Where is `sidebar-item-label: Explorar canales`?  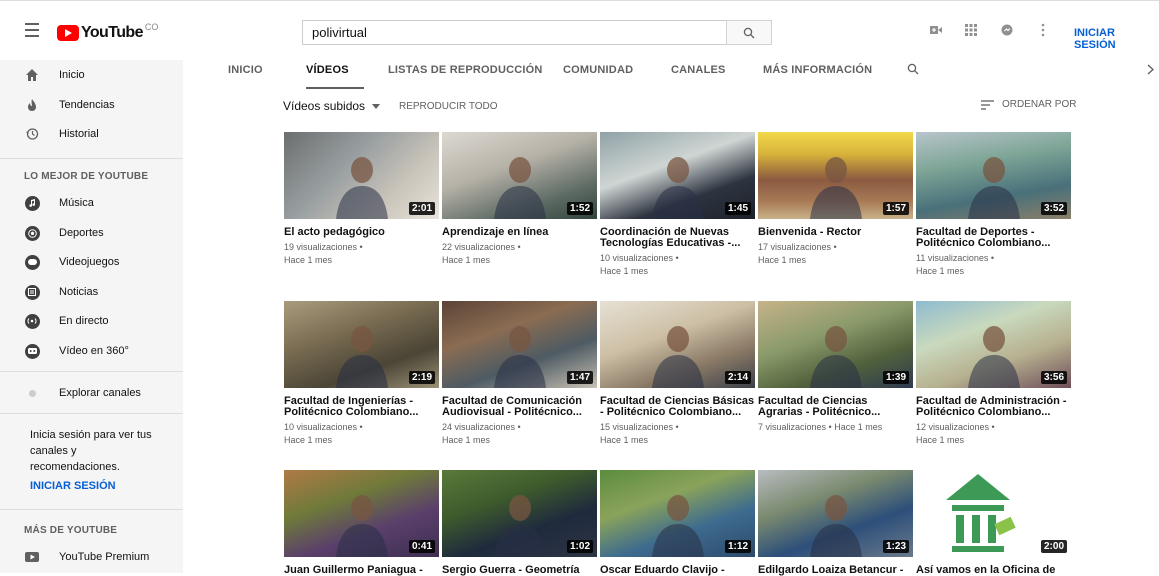
sidebar-item-label: Explorar canales is located at coordinates (100, 393).